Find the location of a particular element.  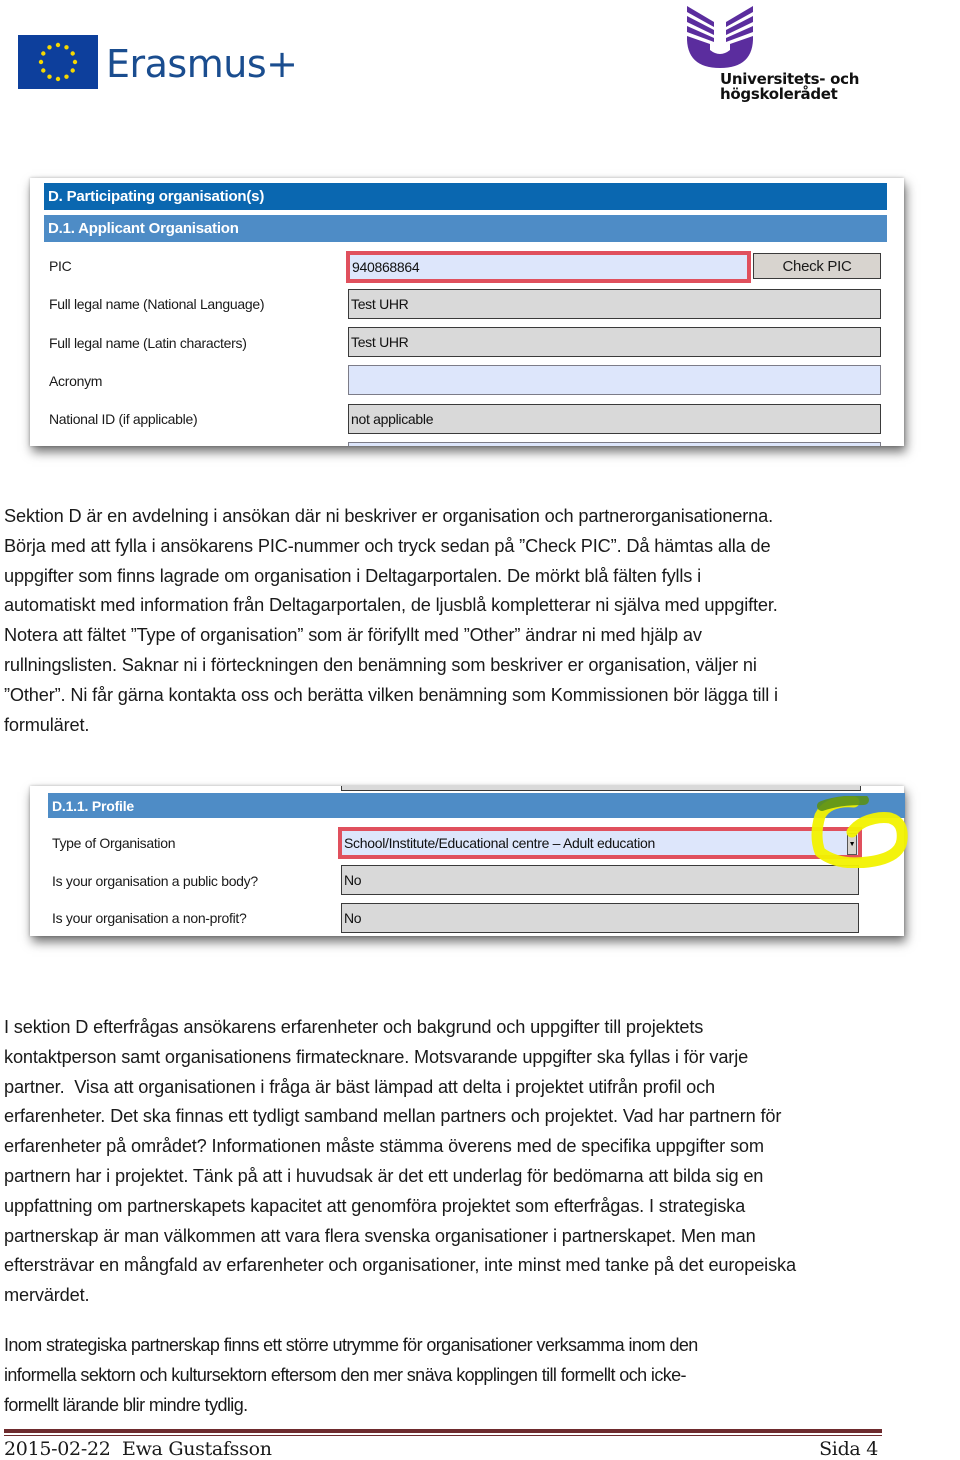

subsection-header-profile: D.1.1. Profile is located at coordinates (476, 805).